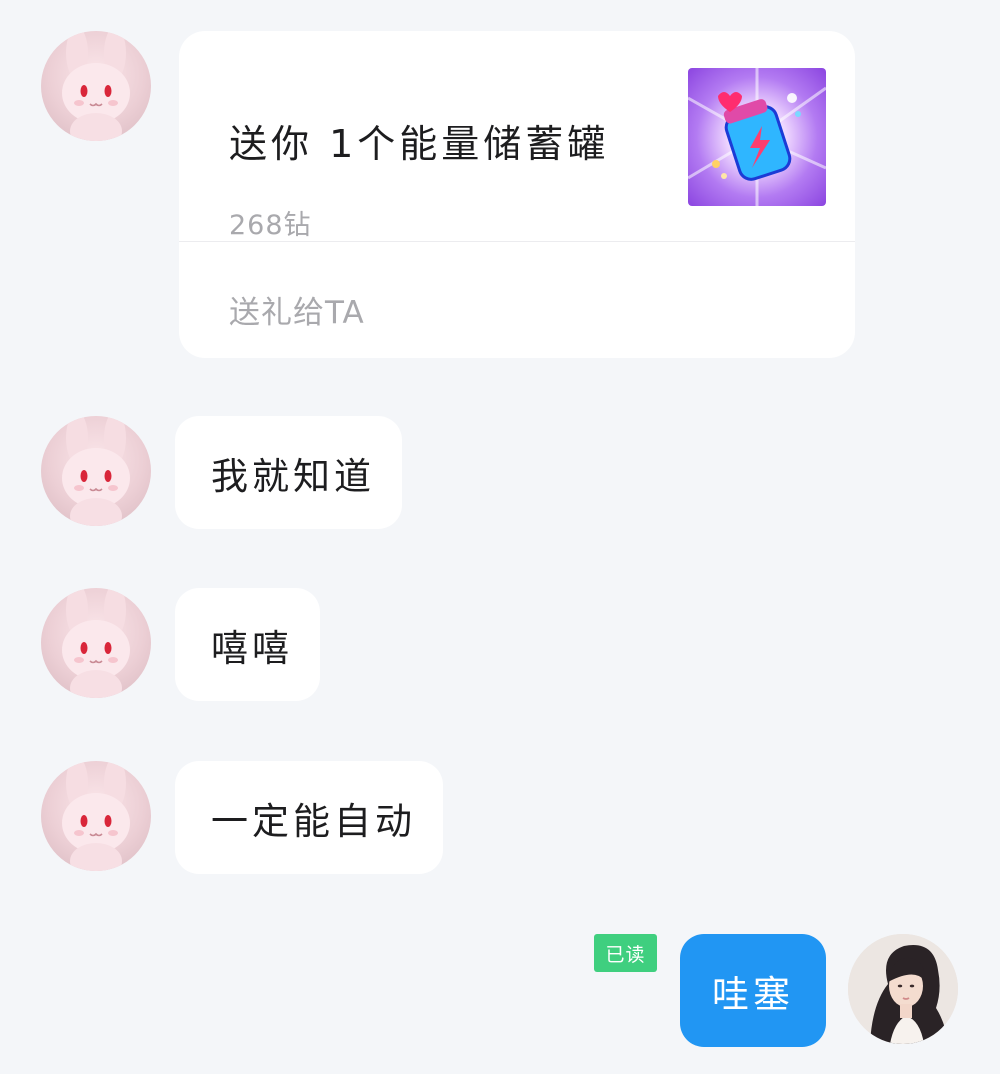 Image resolution: width=1000 pixels, height=1074 pixels. What do you see at coordinates (293, 476) in the screenshot?
I see `message-text: 我就知道` at bounding box center [293, 476].